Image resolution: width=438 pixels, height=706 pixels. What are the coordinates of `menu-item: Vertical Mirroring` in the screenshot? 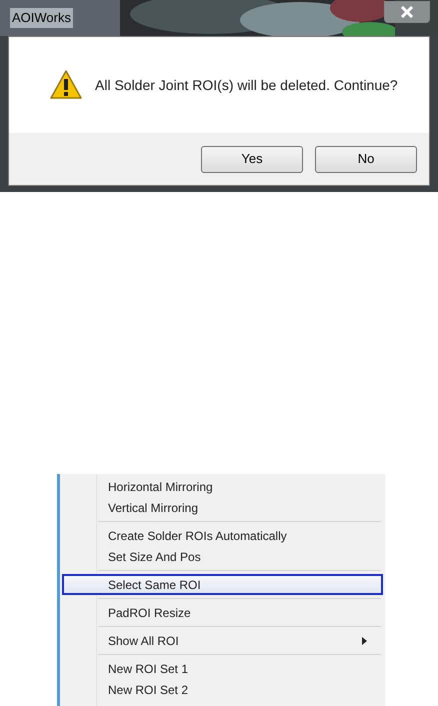 It's located at (222, 507).